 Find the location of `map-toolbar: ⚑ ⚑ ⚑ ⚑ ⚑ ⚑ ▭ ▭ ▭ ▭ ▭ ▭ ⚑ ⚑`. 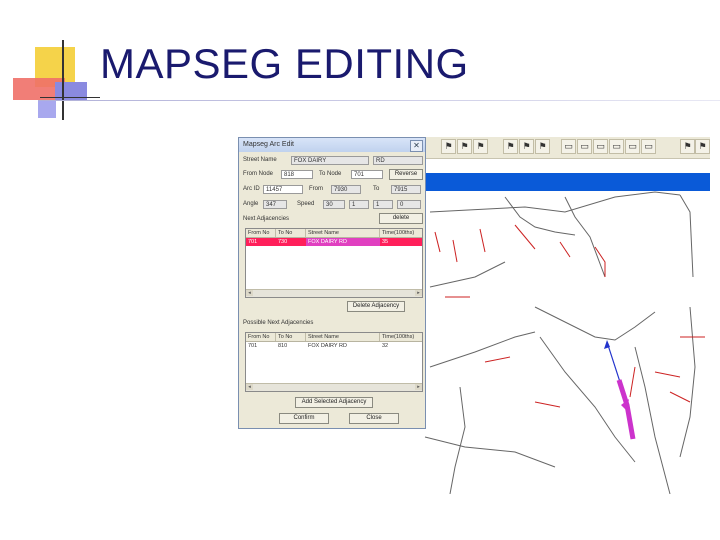

map-toolbar: ⚑ ⚑ ⚑ ⚑ ⚑ ⚑ ▭ ▭ ▭ ▭ ▭ ▭ ⚑ ⚑ is located at coordinates (568, 148).